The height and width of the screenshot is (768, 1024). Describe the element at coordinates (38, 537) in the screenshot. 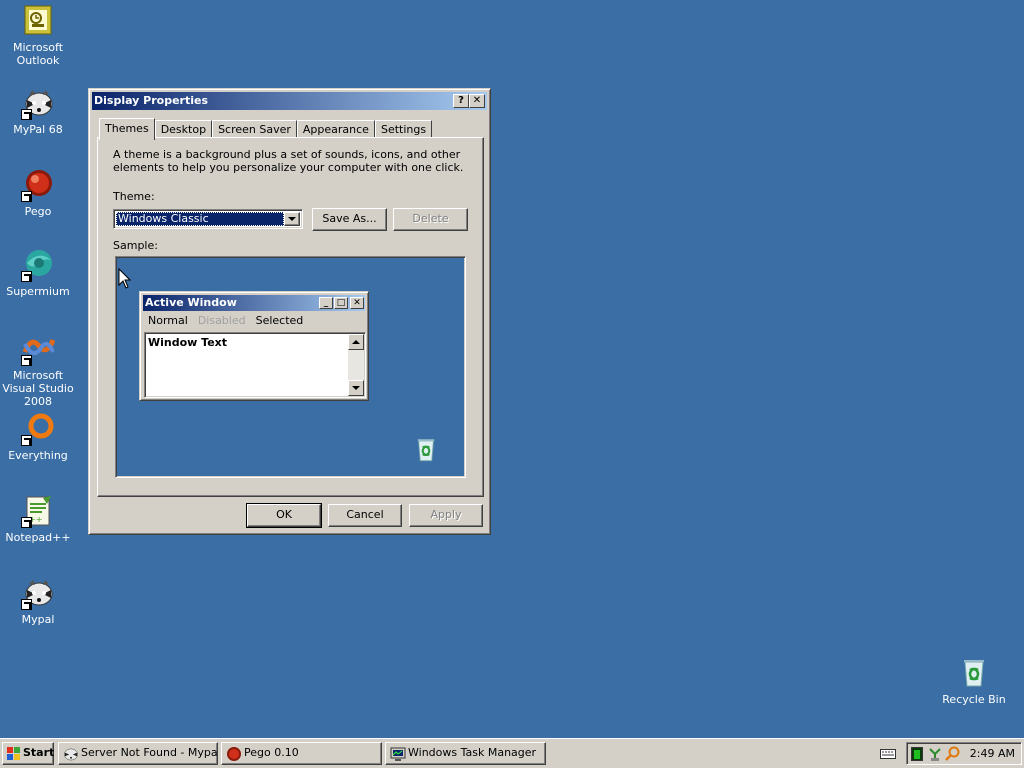

I see `desktop-icon-label: Notepad++` at that location.